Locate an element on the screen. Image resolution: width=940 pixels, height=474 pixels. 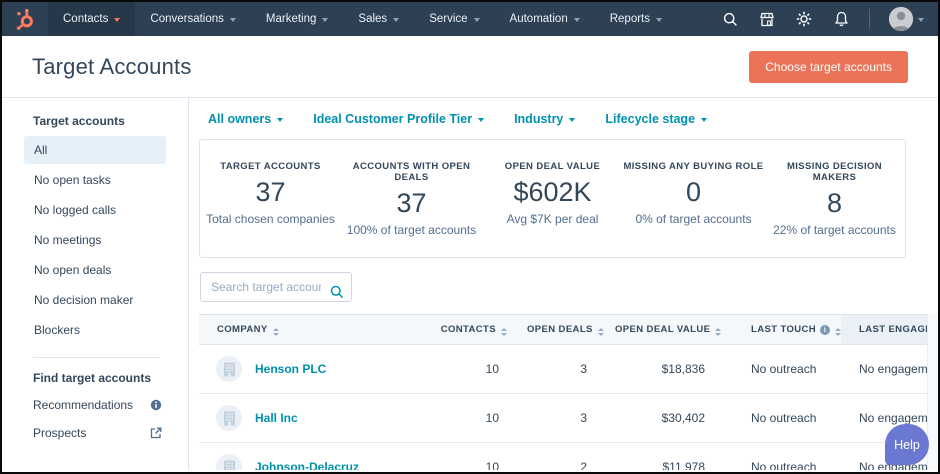
nav-item-label: Contacts is located at coordinates (86, 19).